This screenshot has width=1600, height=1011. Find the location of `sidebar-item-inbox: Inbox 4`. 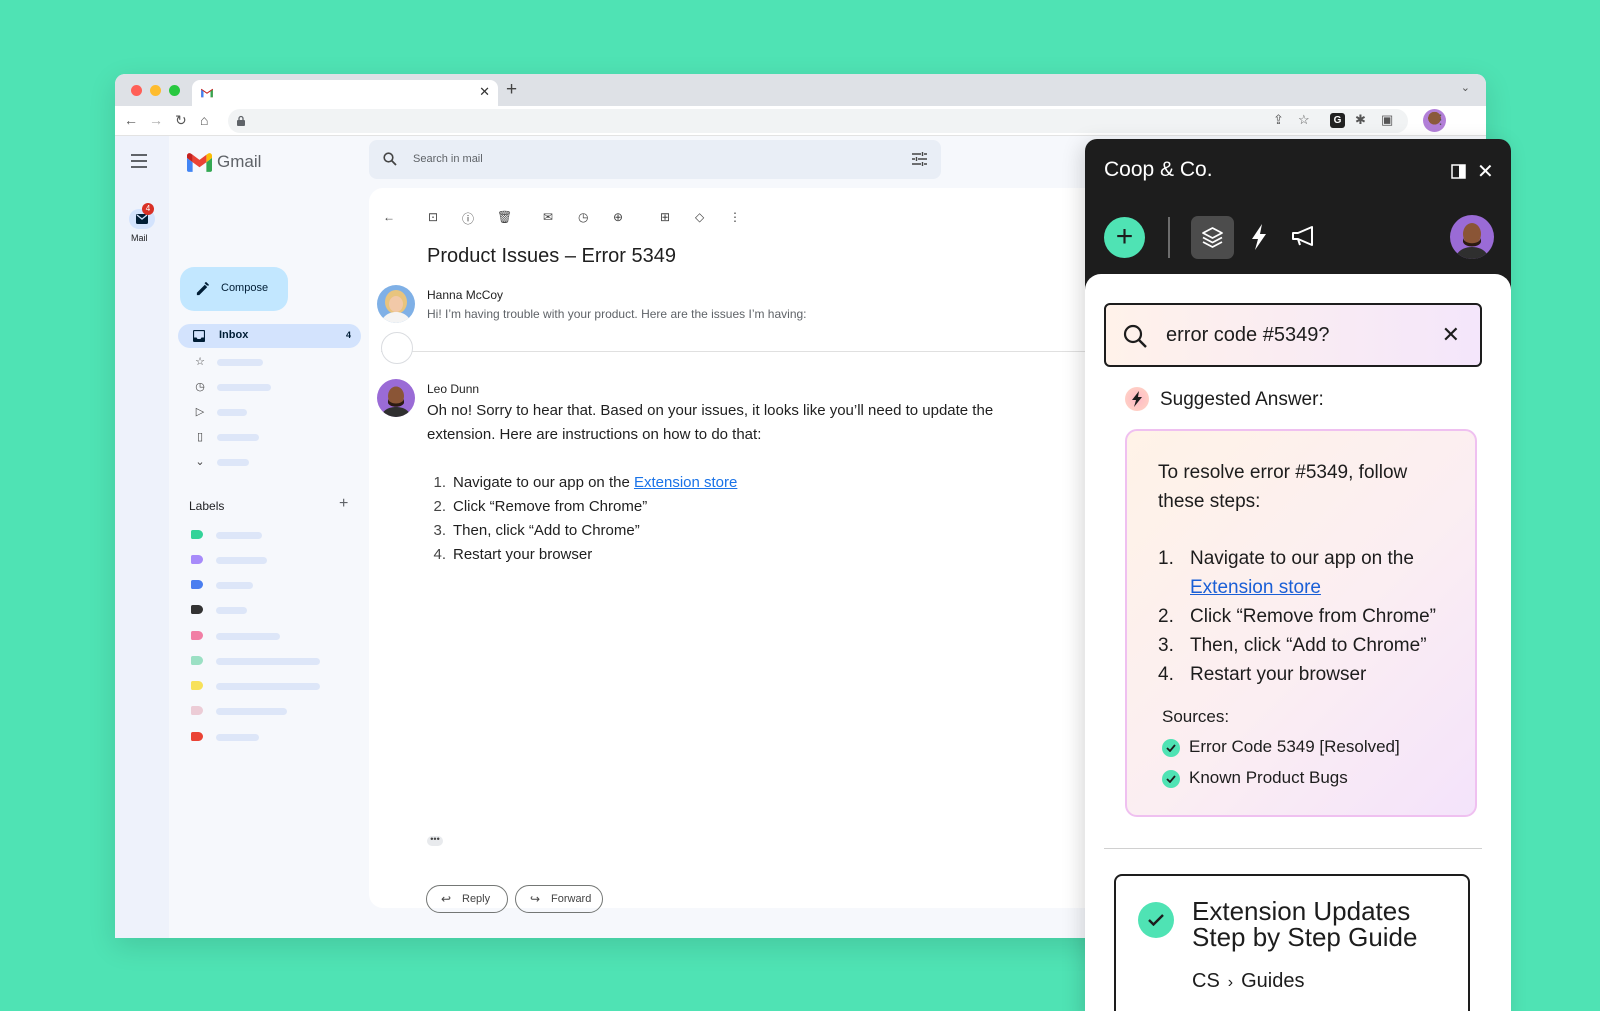

sidebar-item-inbox: Inbox 4 is located at coordinates (269, 336).